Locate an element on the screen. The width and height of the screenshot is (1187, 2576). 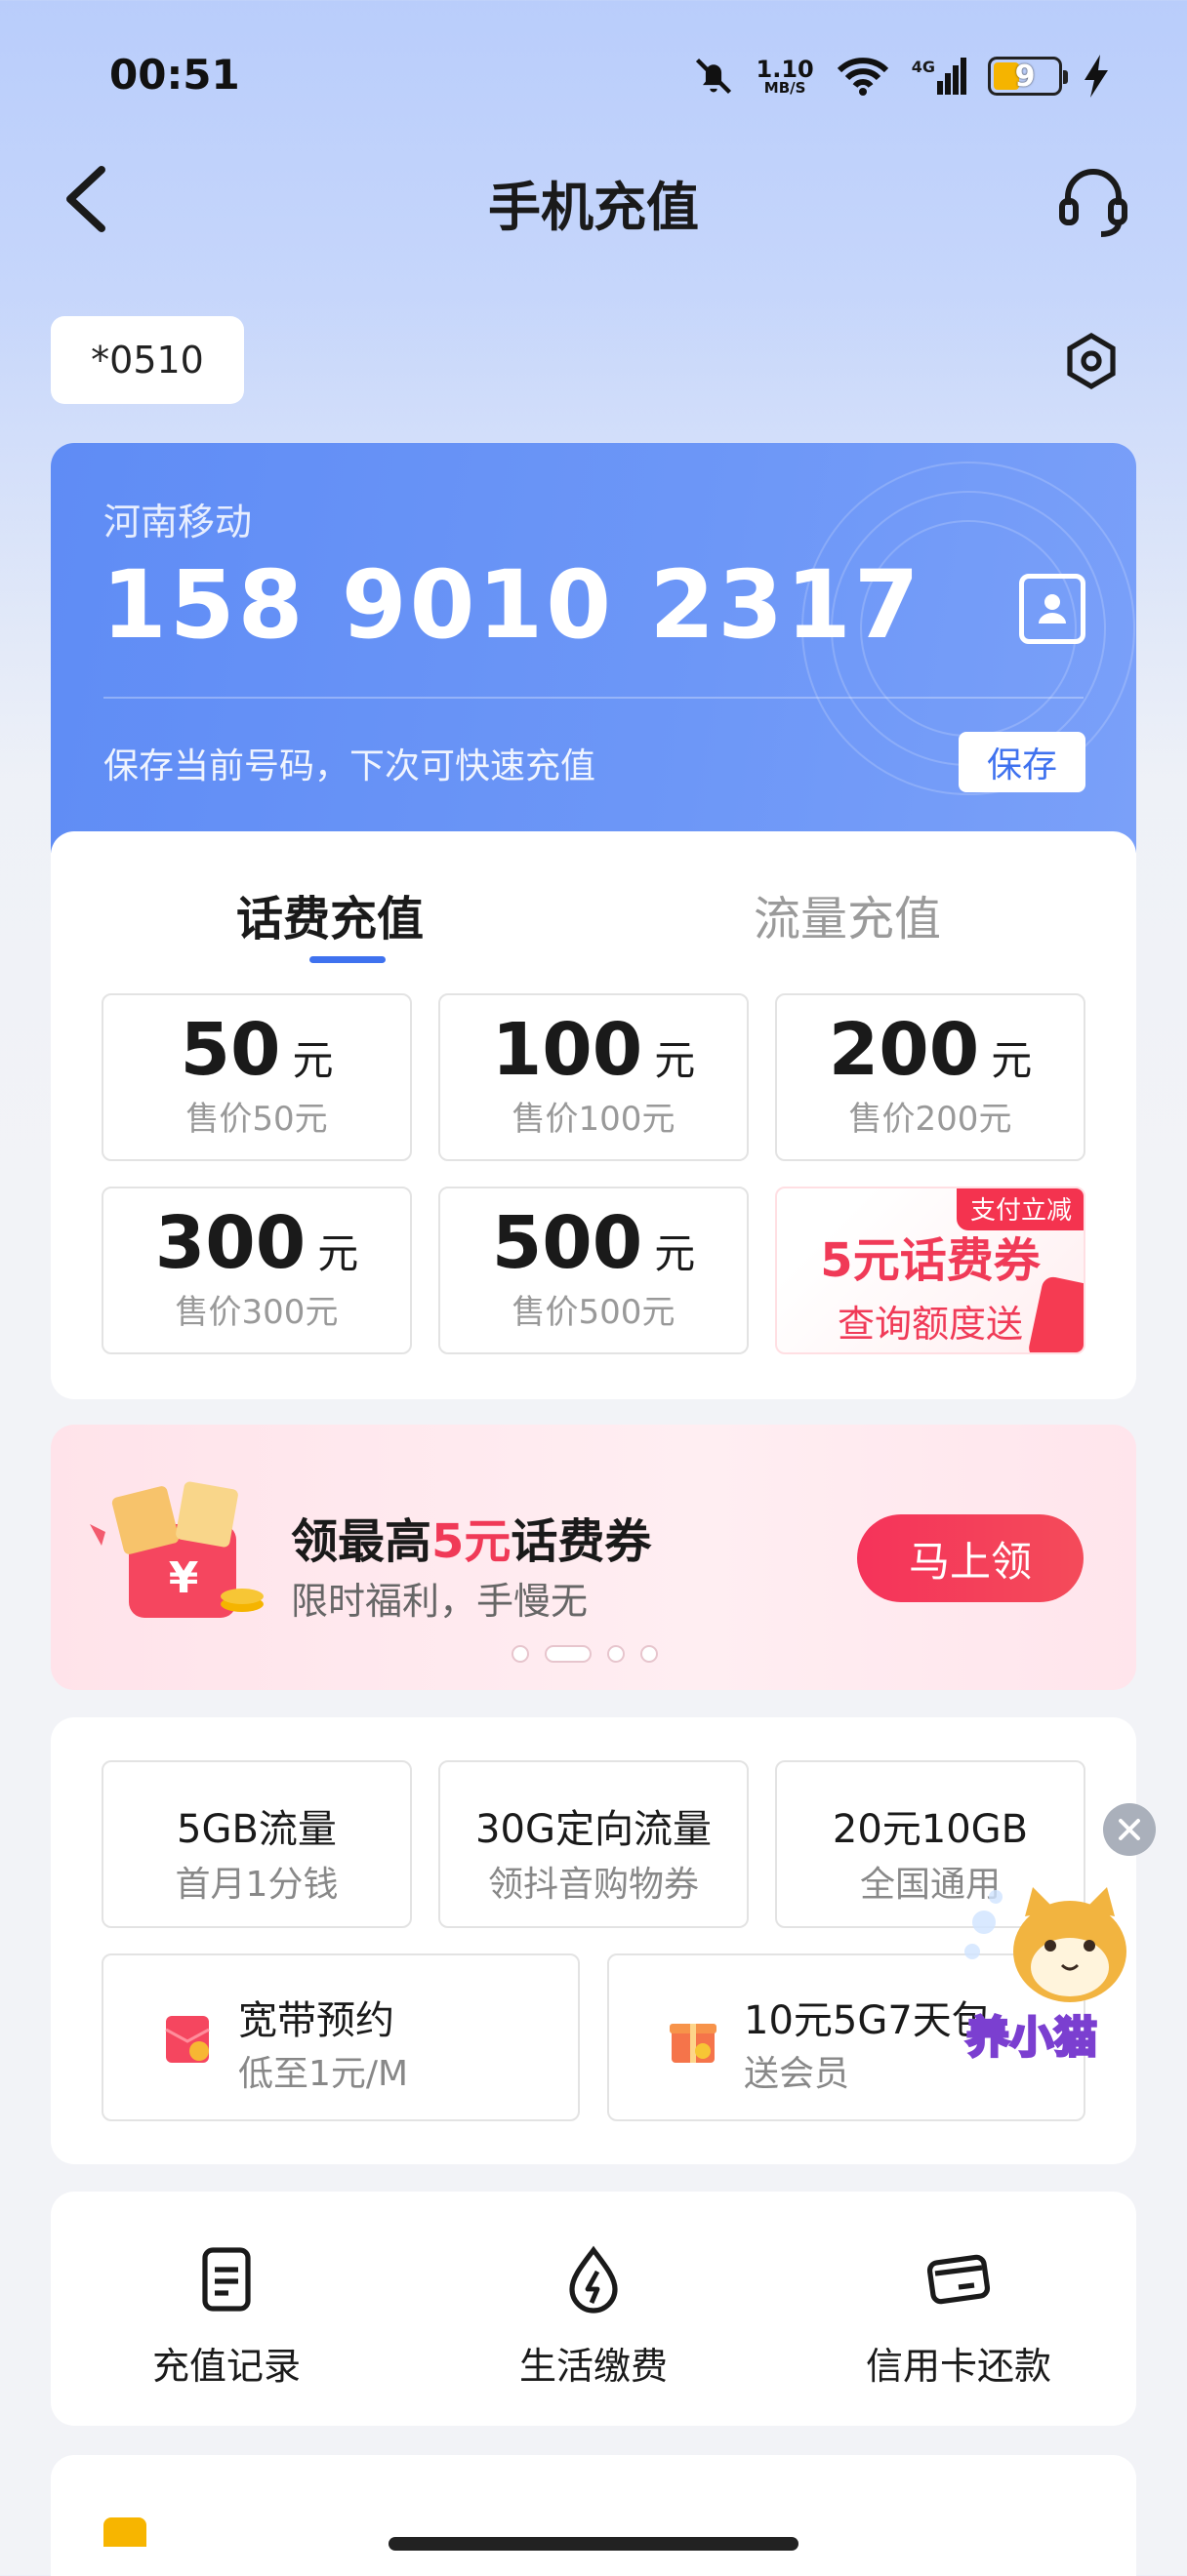
close-icon is located at coordinates (1129, 1829).